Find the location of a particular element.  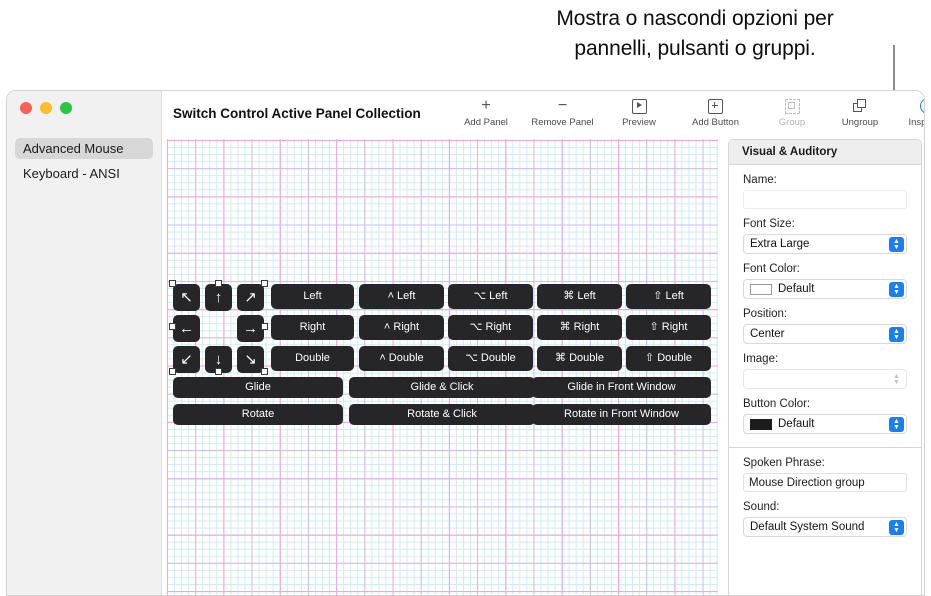

panel-button-shift-right: ⇧ Right is located at coordinates (668, 327).